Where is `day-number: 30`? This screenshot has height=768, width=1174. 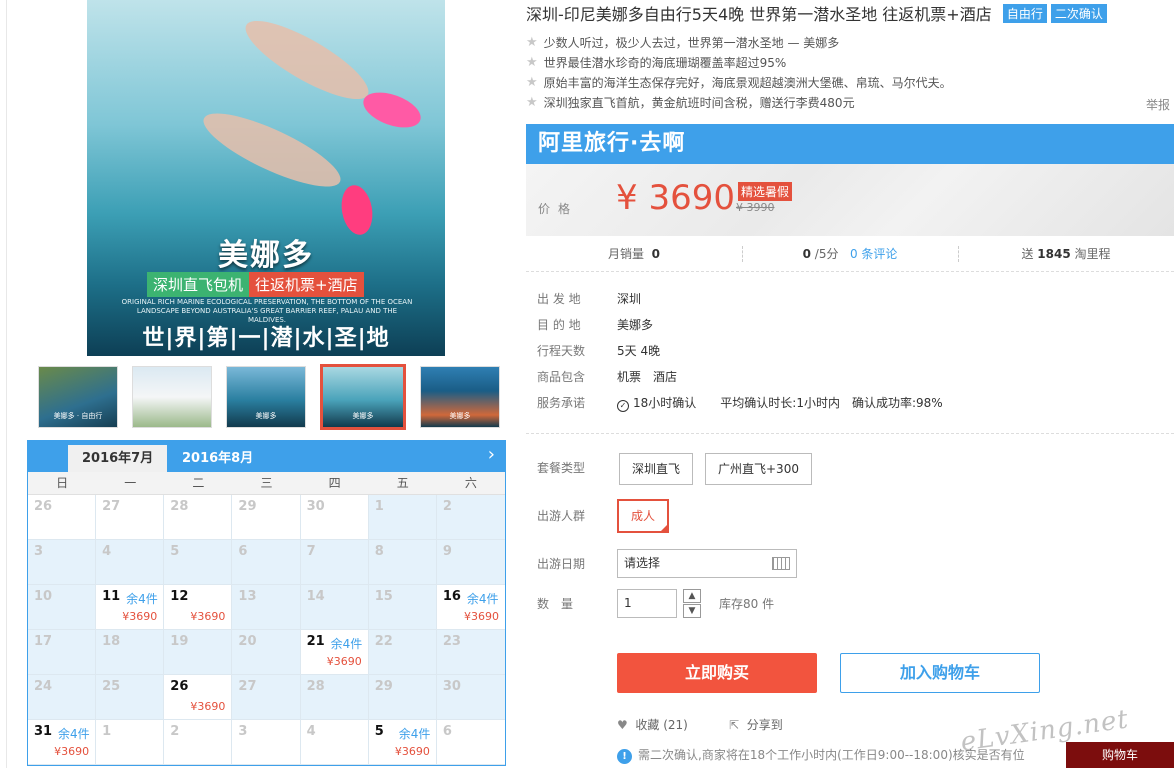
day-number: 30 is located at coordinates (315, 506).